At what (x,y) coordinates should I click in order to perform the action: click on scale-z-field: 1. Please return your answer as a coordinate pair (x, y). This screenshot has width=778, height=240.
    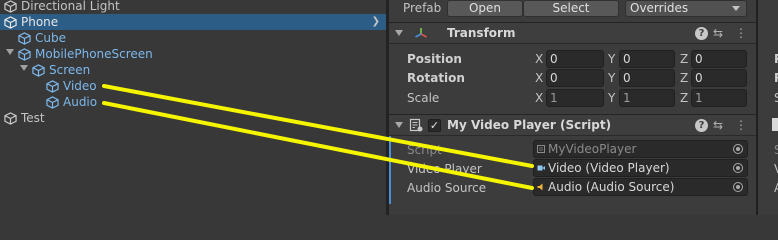
    Looking at the image, I should click on (719, 98).